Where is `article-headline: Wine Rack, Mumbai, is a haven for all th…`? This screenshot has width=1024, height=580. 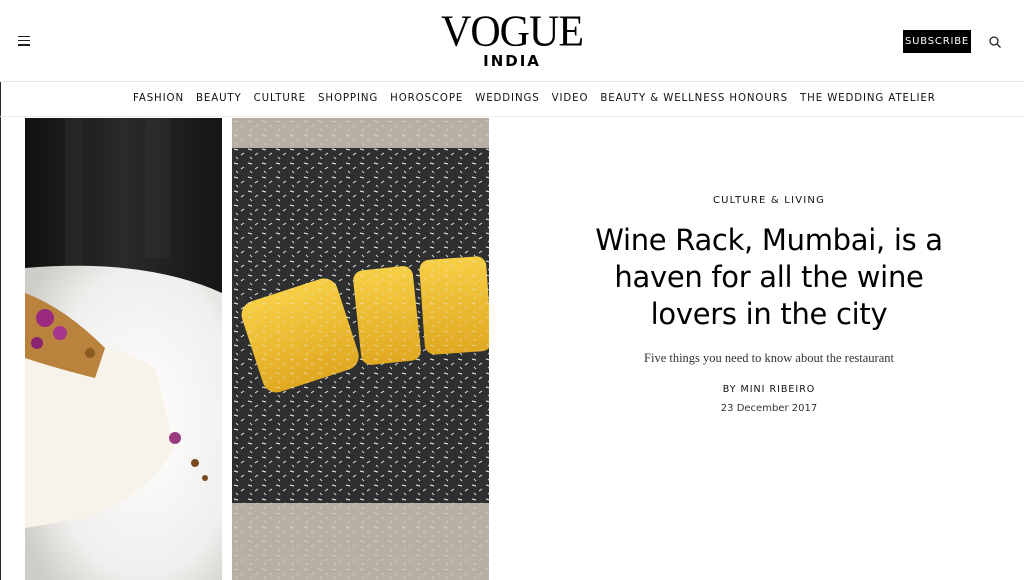
article-headline: Wine Rack, Mumbai, is a haven for all th… is located at coordinates (769, 277).